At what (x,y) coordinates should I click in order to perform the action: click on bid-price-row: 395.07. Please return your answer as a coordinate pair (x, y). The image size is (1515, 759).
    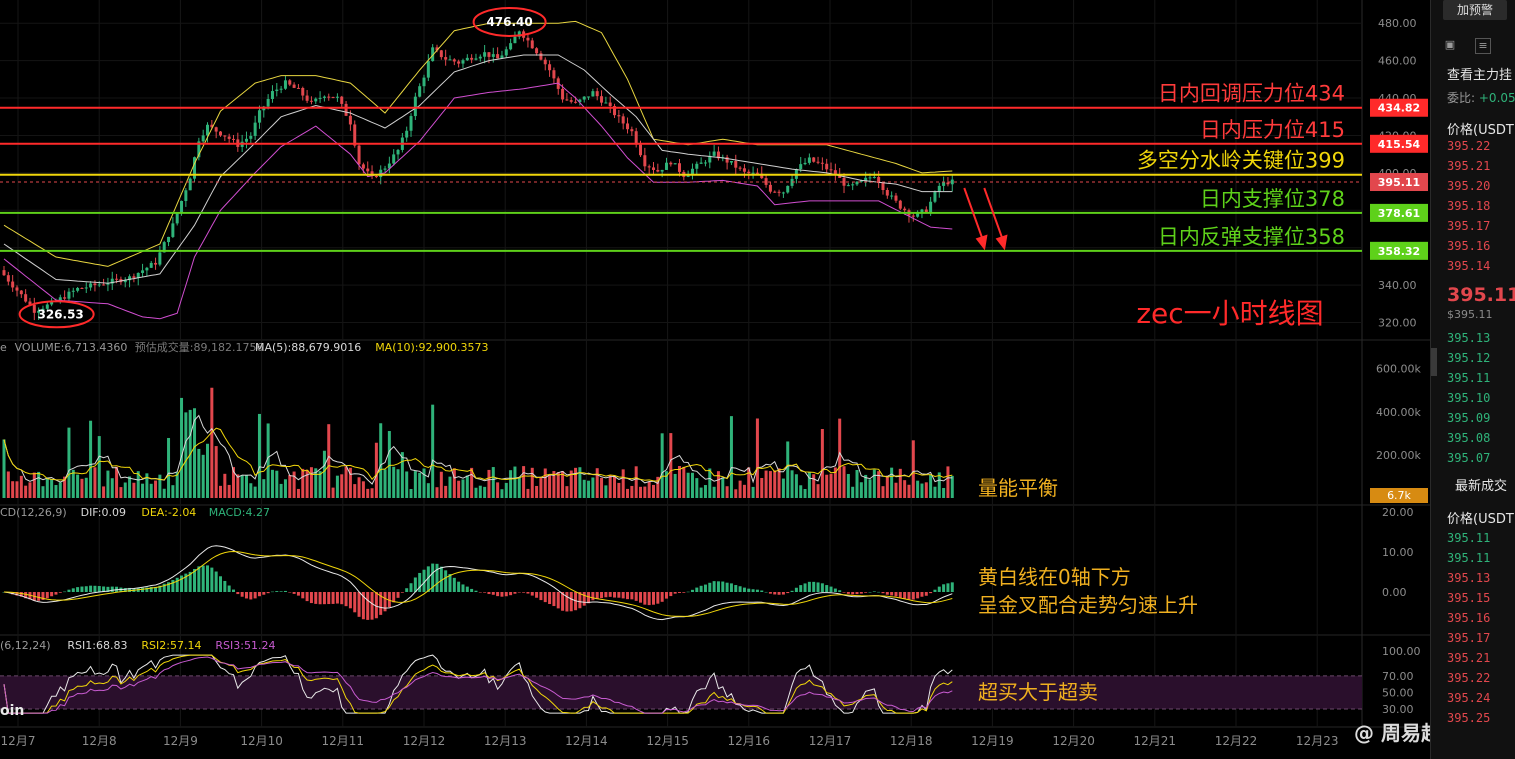
    Looking at the image, I should click on (1468, 458).